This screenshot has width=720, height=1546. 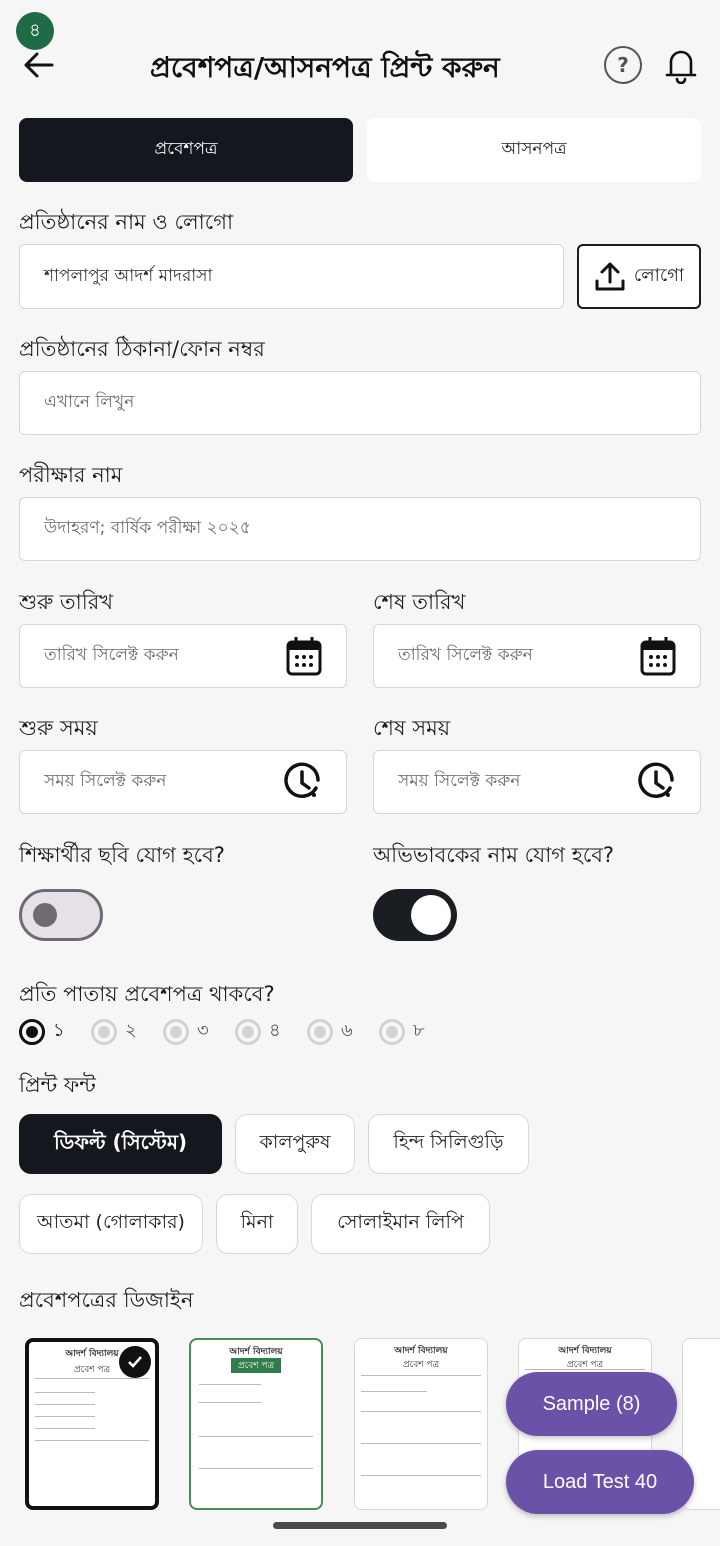 I want to click on end-date-picker: তারিখ সিলেক্ট করুন, so click(x=537, y=656).